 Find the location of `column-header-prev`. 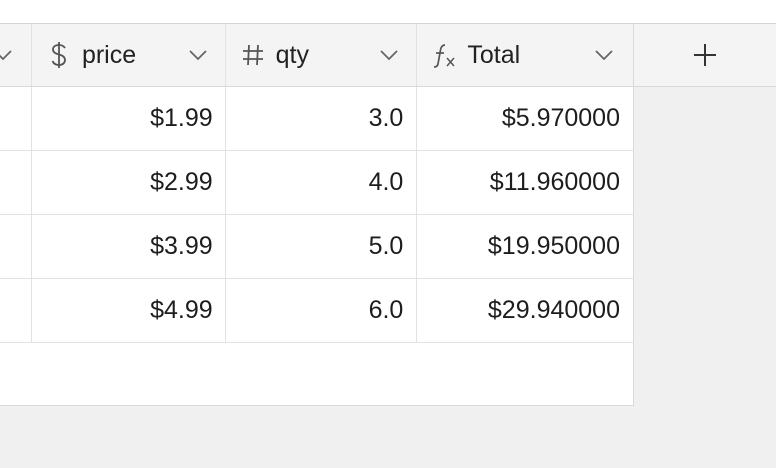

column-header-prev is located at coordinates (16, 55).